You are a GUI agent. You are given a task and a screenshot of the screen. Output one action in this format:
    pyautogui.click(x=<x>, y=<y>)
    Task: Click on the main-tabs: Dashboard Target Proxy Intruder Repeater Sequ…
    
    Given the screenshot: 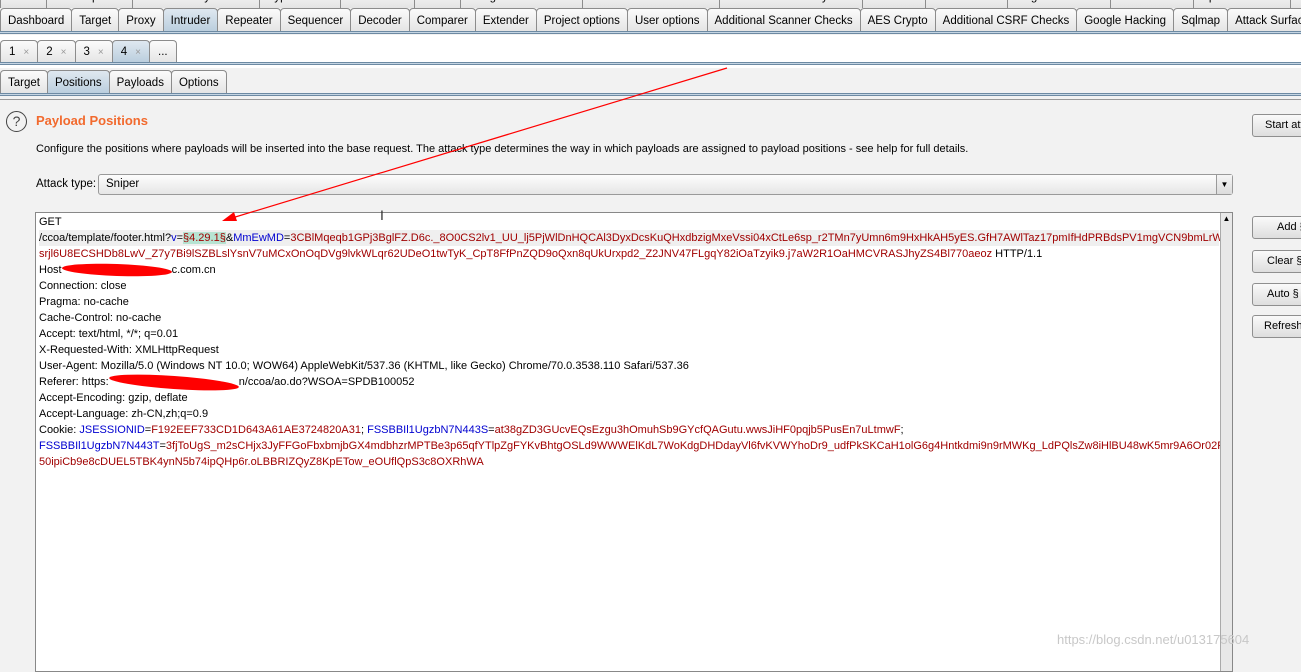 What is the action you would take?
    pyautogui.click(x=650, y=20)
    